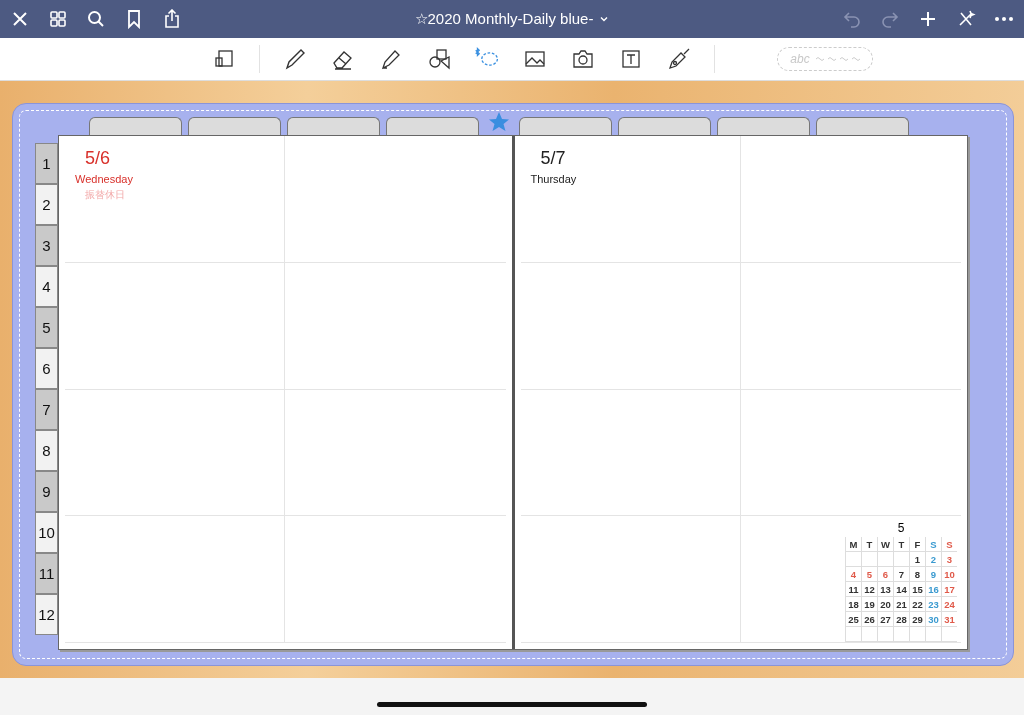 This screenshot has height=715, width=1024. I want to click on calendar-day: 10, so click(949, 574).